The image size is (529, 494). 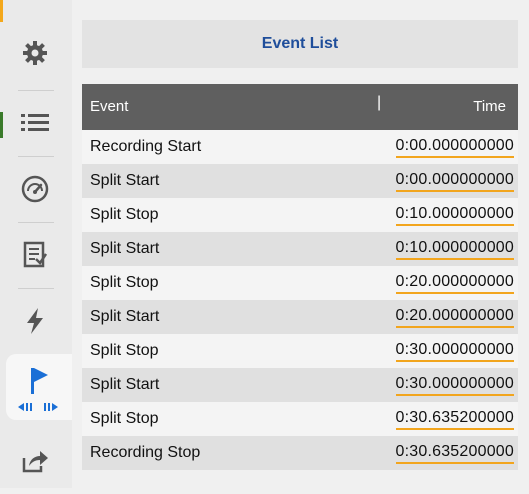 What do you see at coordinates (300, 317) in the screenshot?
I see `table-row: Split Start 0:20.000000000` at bounding box center [300, 317].